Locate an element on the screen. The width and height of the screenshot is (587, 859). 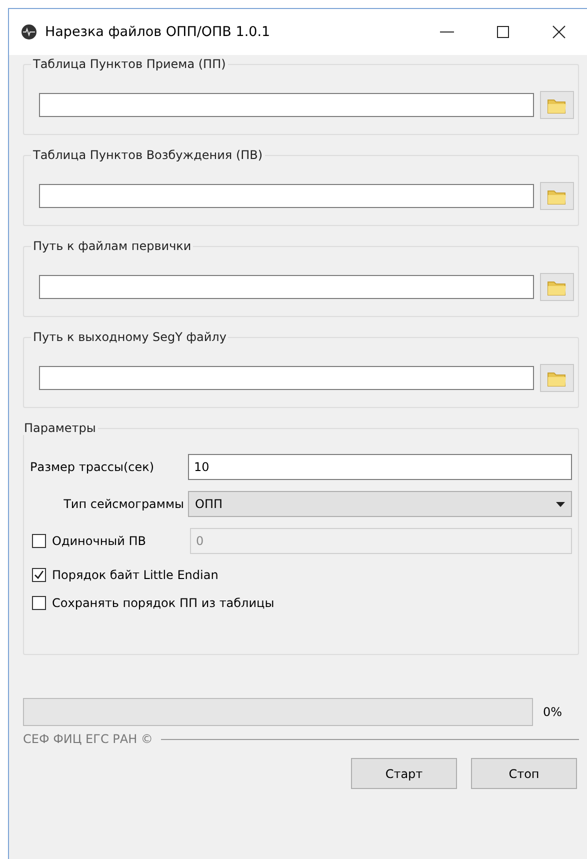
dropdown-arrow-icon is located at coordinates (560, 504).